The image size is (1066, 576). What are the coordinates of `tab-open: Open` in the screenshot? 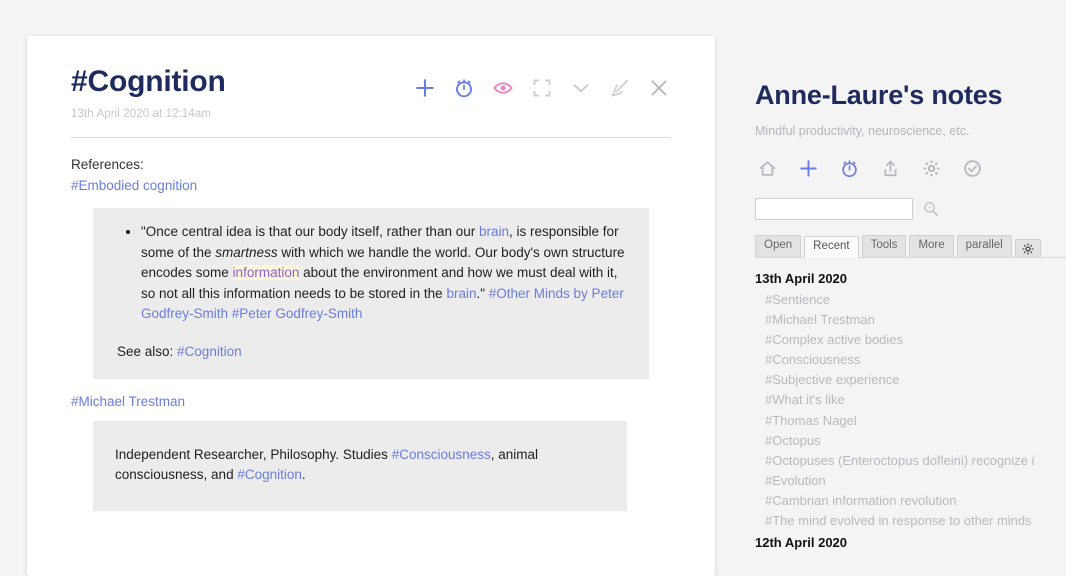 It's located at (778, 246).